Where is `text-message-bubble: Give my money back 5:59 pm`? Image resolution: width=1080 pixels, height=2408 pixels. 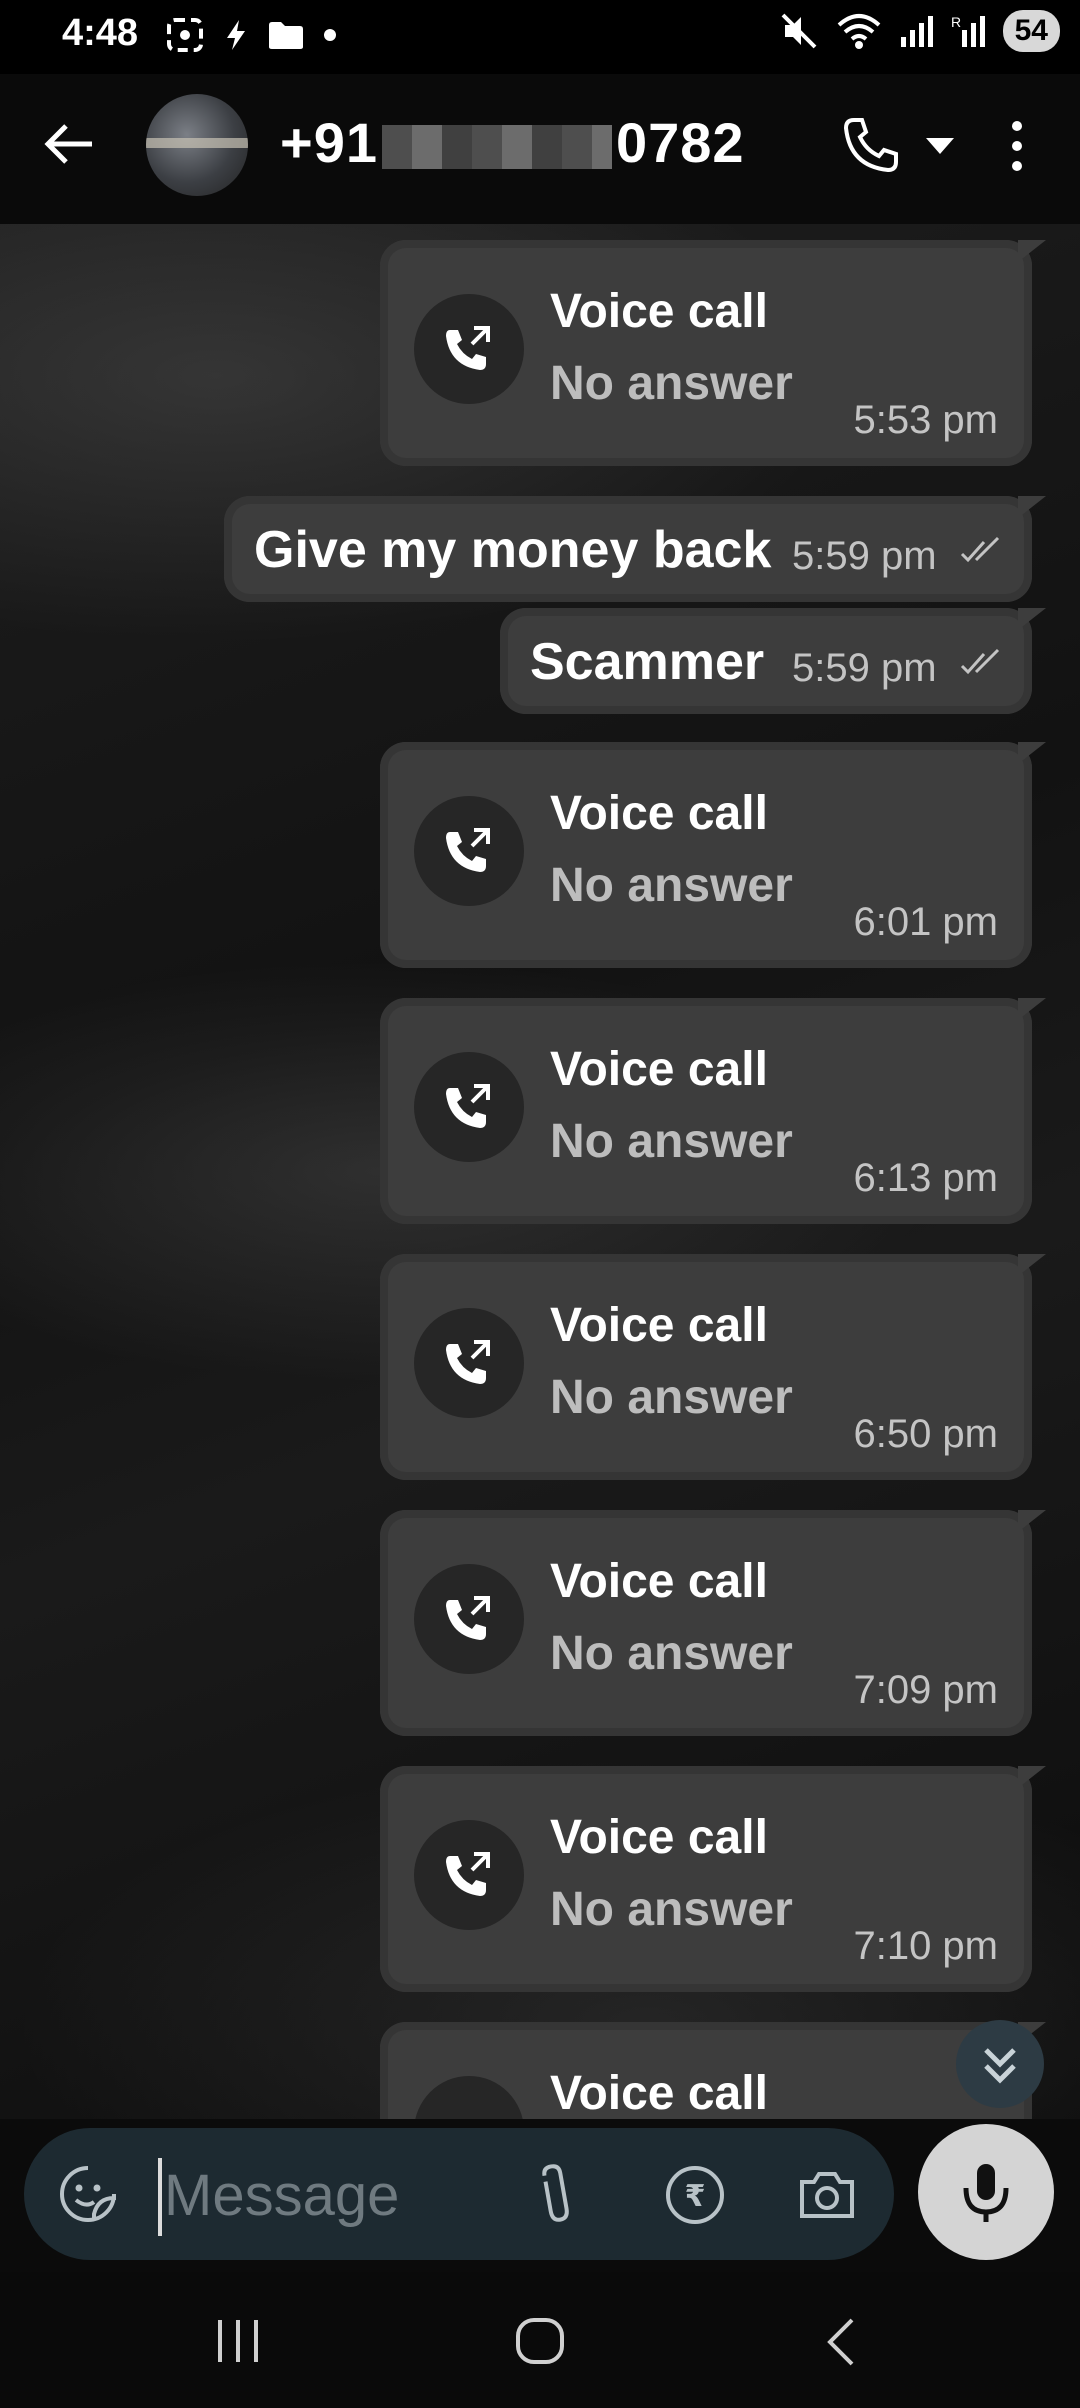
text-message-bubble: Give my money back 5:59 pm is located at coordinates (635, 549).